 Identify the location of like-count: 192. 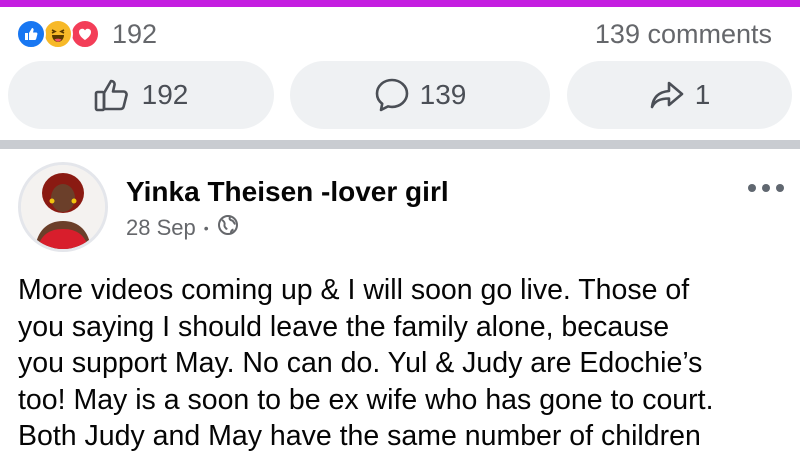
(165, 94).